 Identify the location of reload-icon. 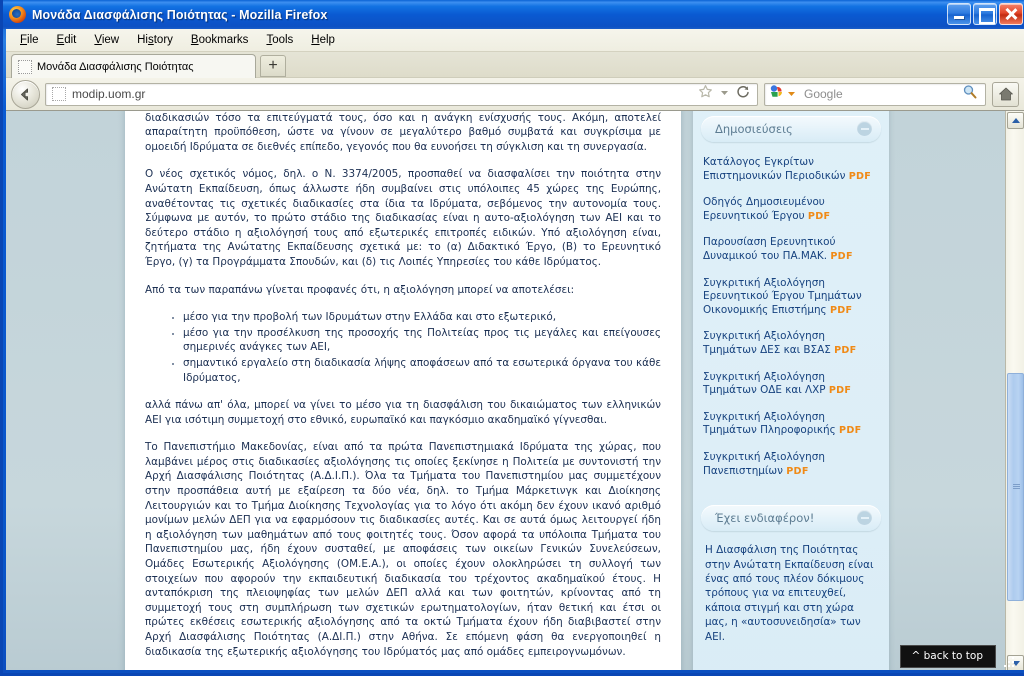
(743, 94).